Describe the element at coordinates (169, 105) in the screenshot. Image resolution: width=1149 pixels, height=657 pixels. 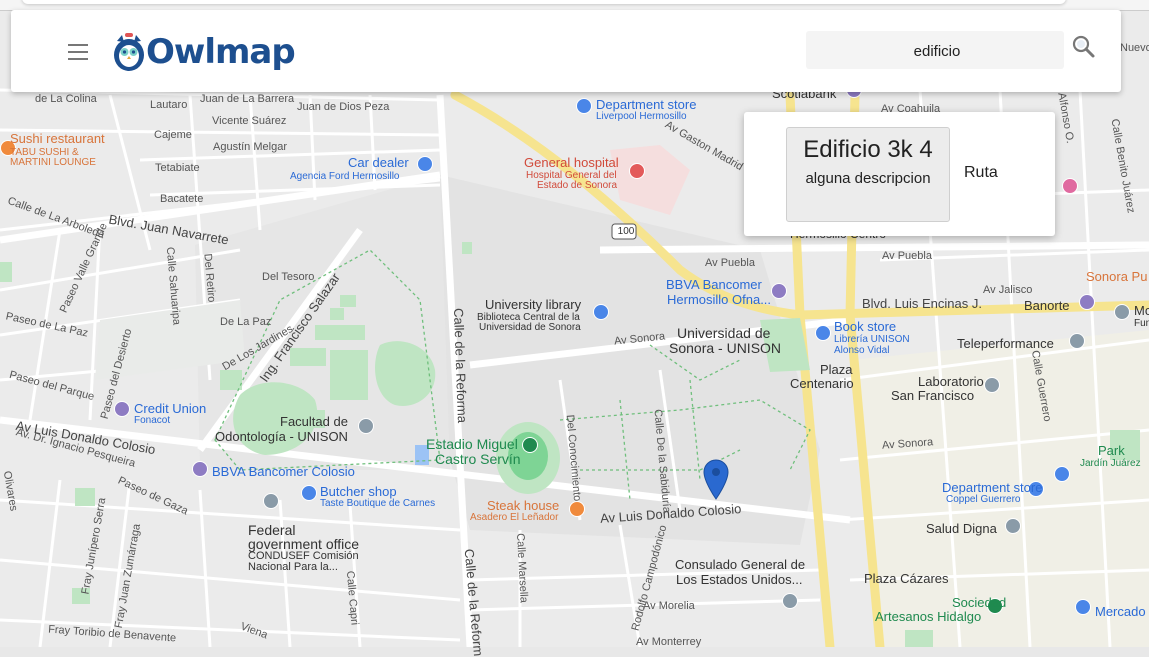
I see `road-label: Lautaro` at that location.